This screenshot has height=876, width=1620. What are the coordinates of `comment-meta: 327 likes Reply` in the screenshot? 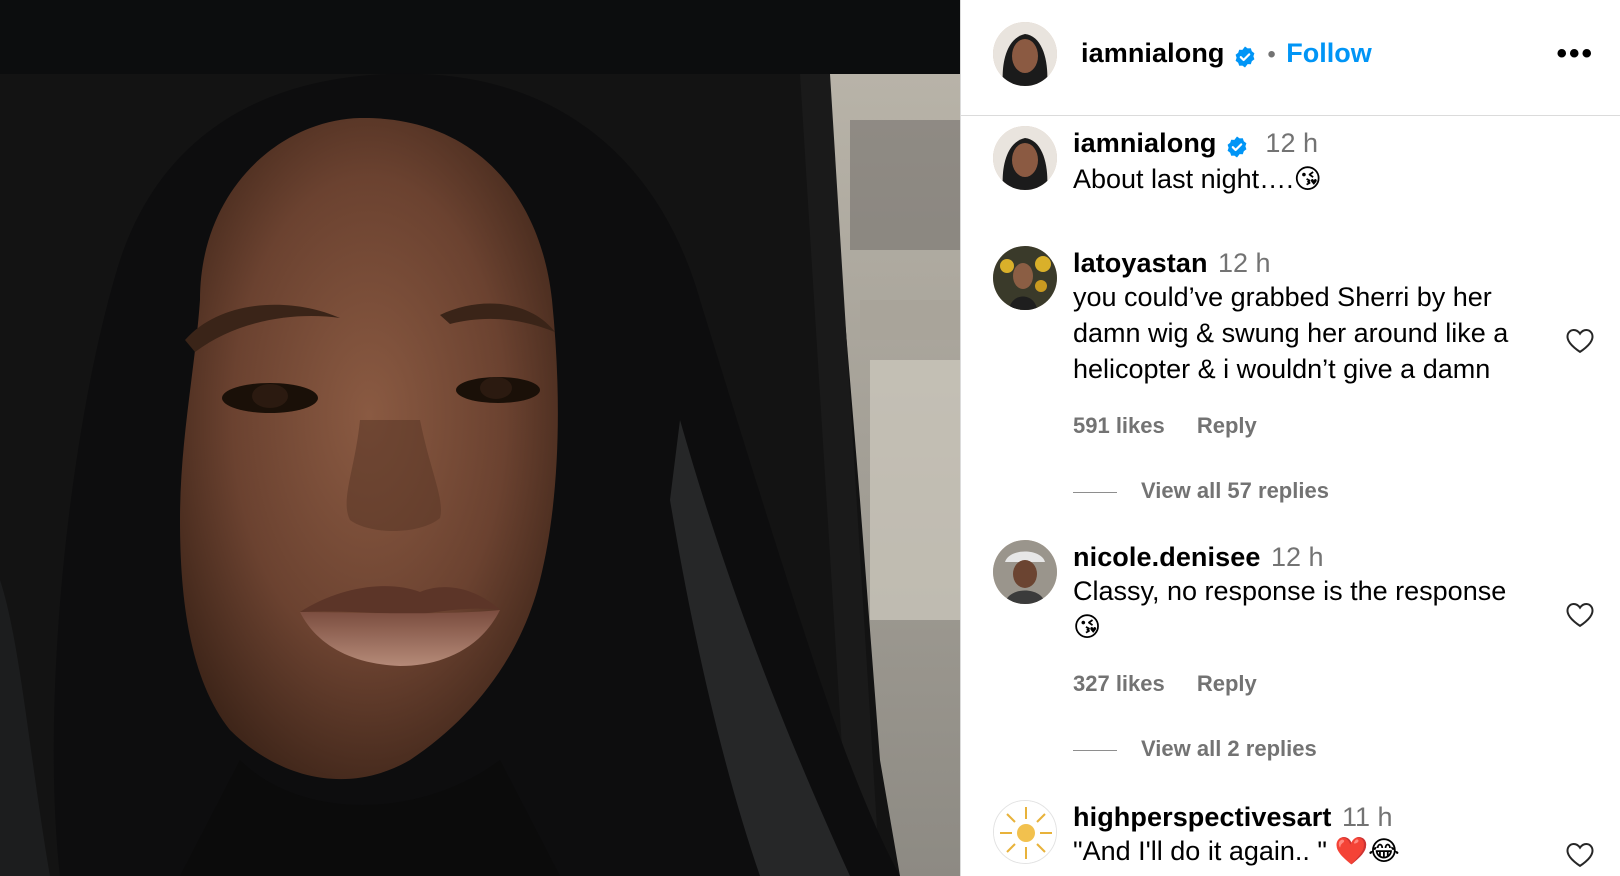 It's located at (1303, 684).